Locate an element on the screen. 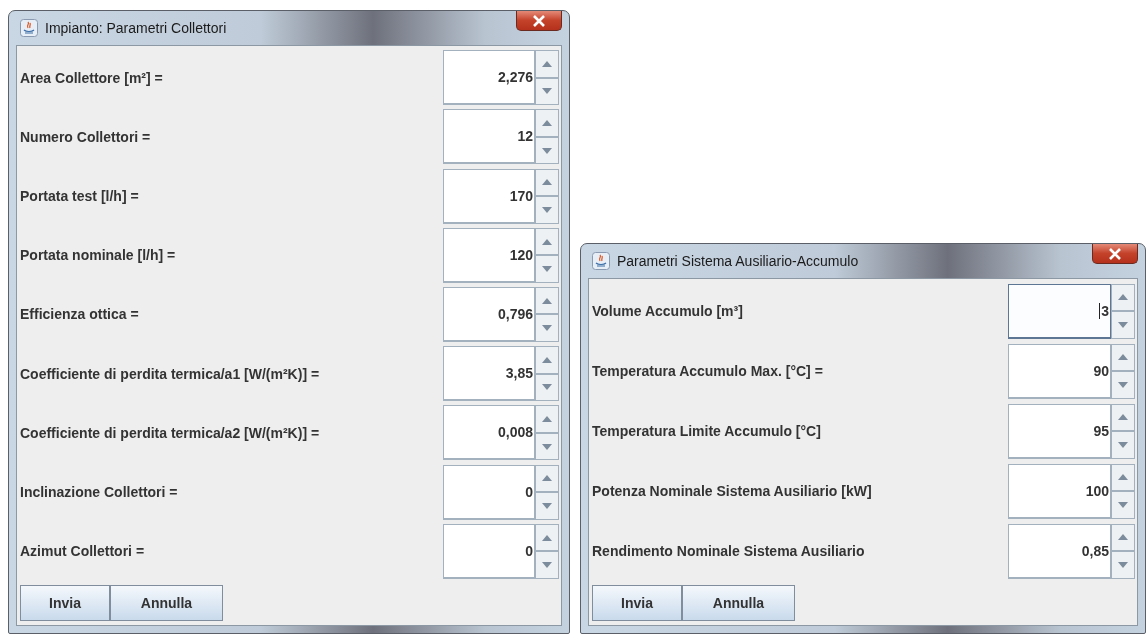 The height and width of the screenshot is (635, 1146). number-field: 2,276 is located at coordinates (489, 78).